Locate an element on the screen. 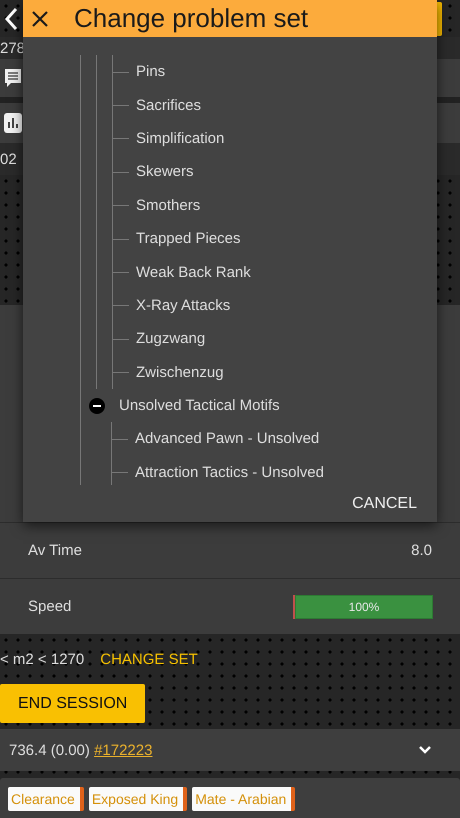 This screenshot has width=460, height=818. result-row: 736.4 (0.00) #172223 is located at coordinates (230, 750).